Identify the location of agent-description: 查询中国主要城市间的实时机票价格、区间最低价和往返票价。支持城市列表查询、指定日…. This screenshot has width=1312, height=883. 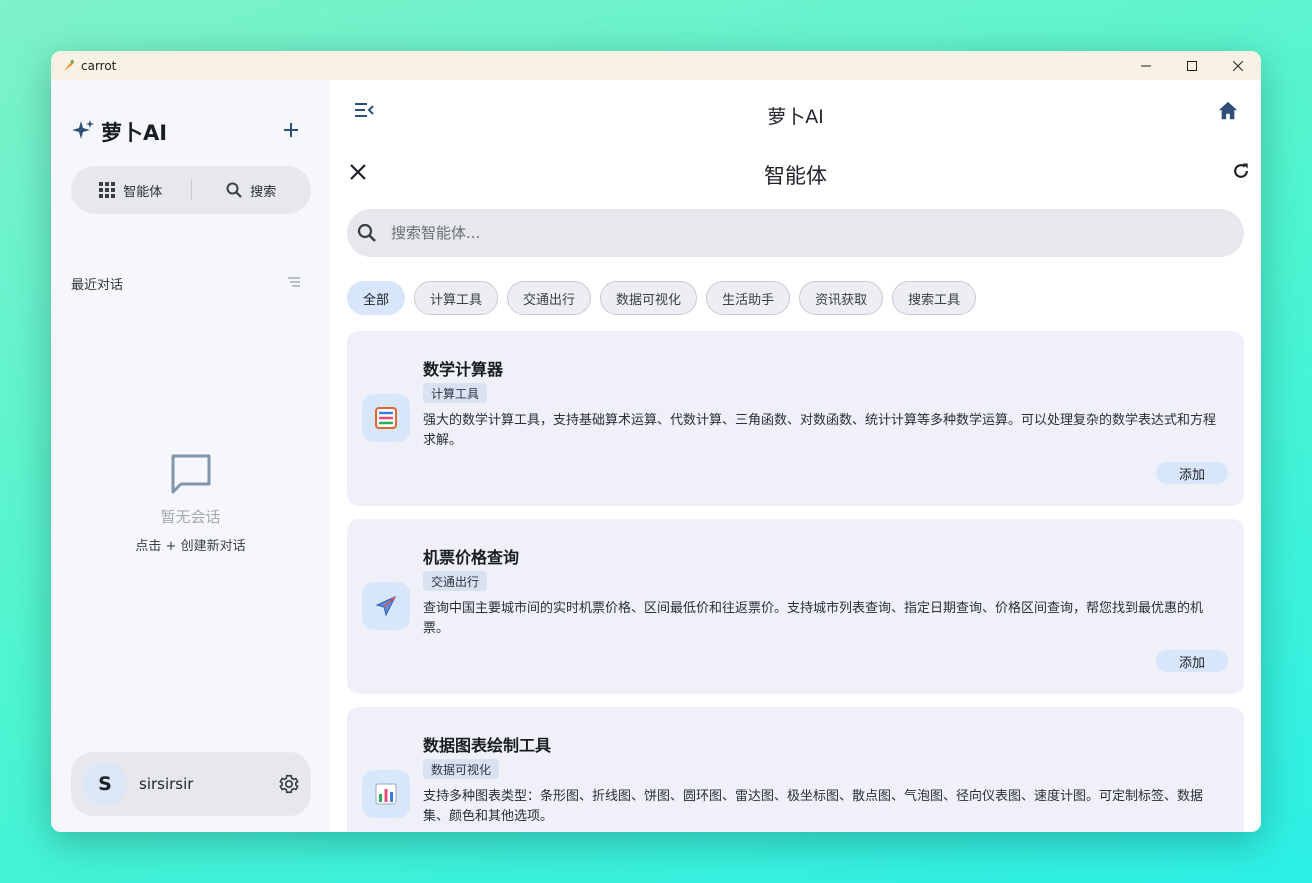
(813, 618).